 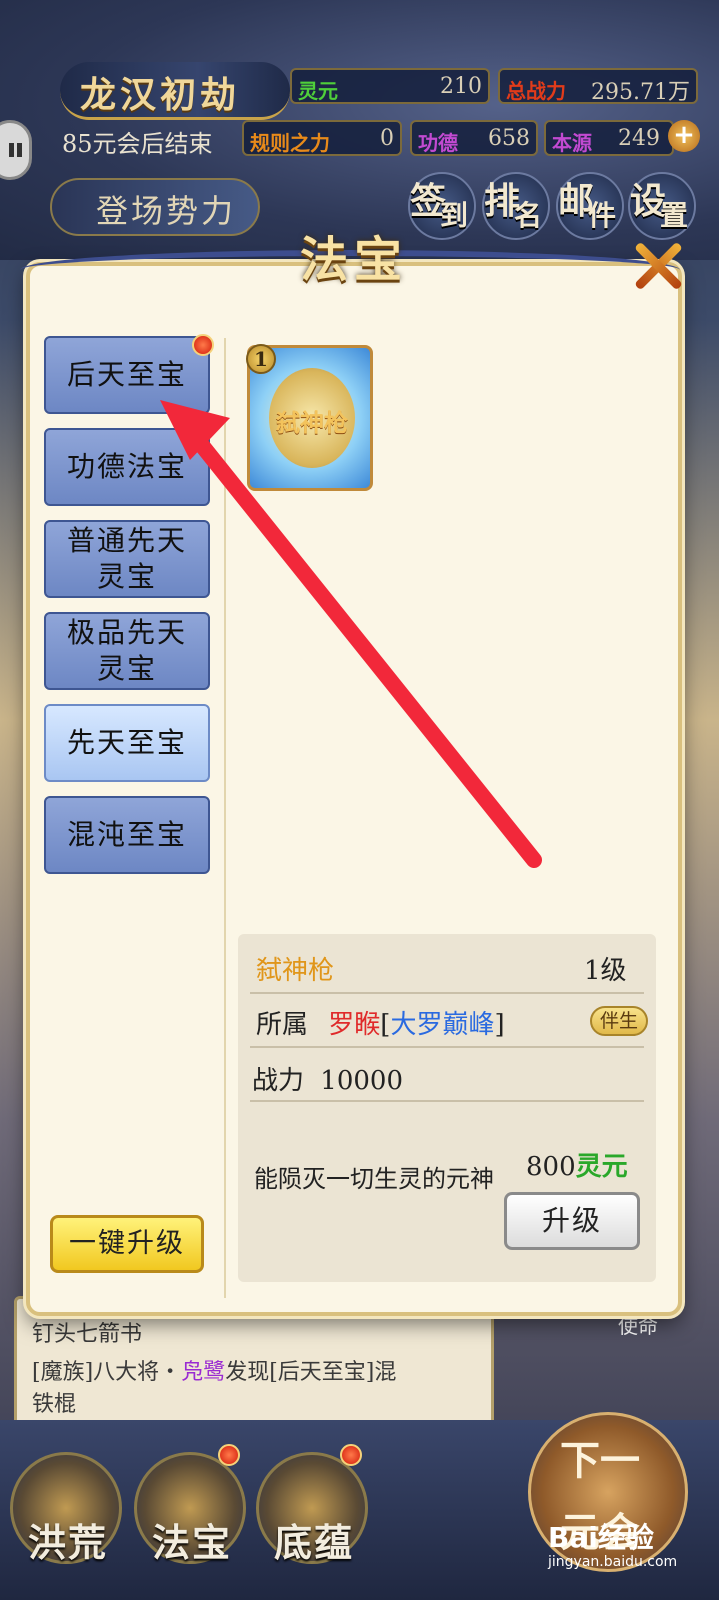 I want to click on stat-origin: 本源 249, so click(x=609, y=138).